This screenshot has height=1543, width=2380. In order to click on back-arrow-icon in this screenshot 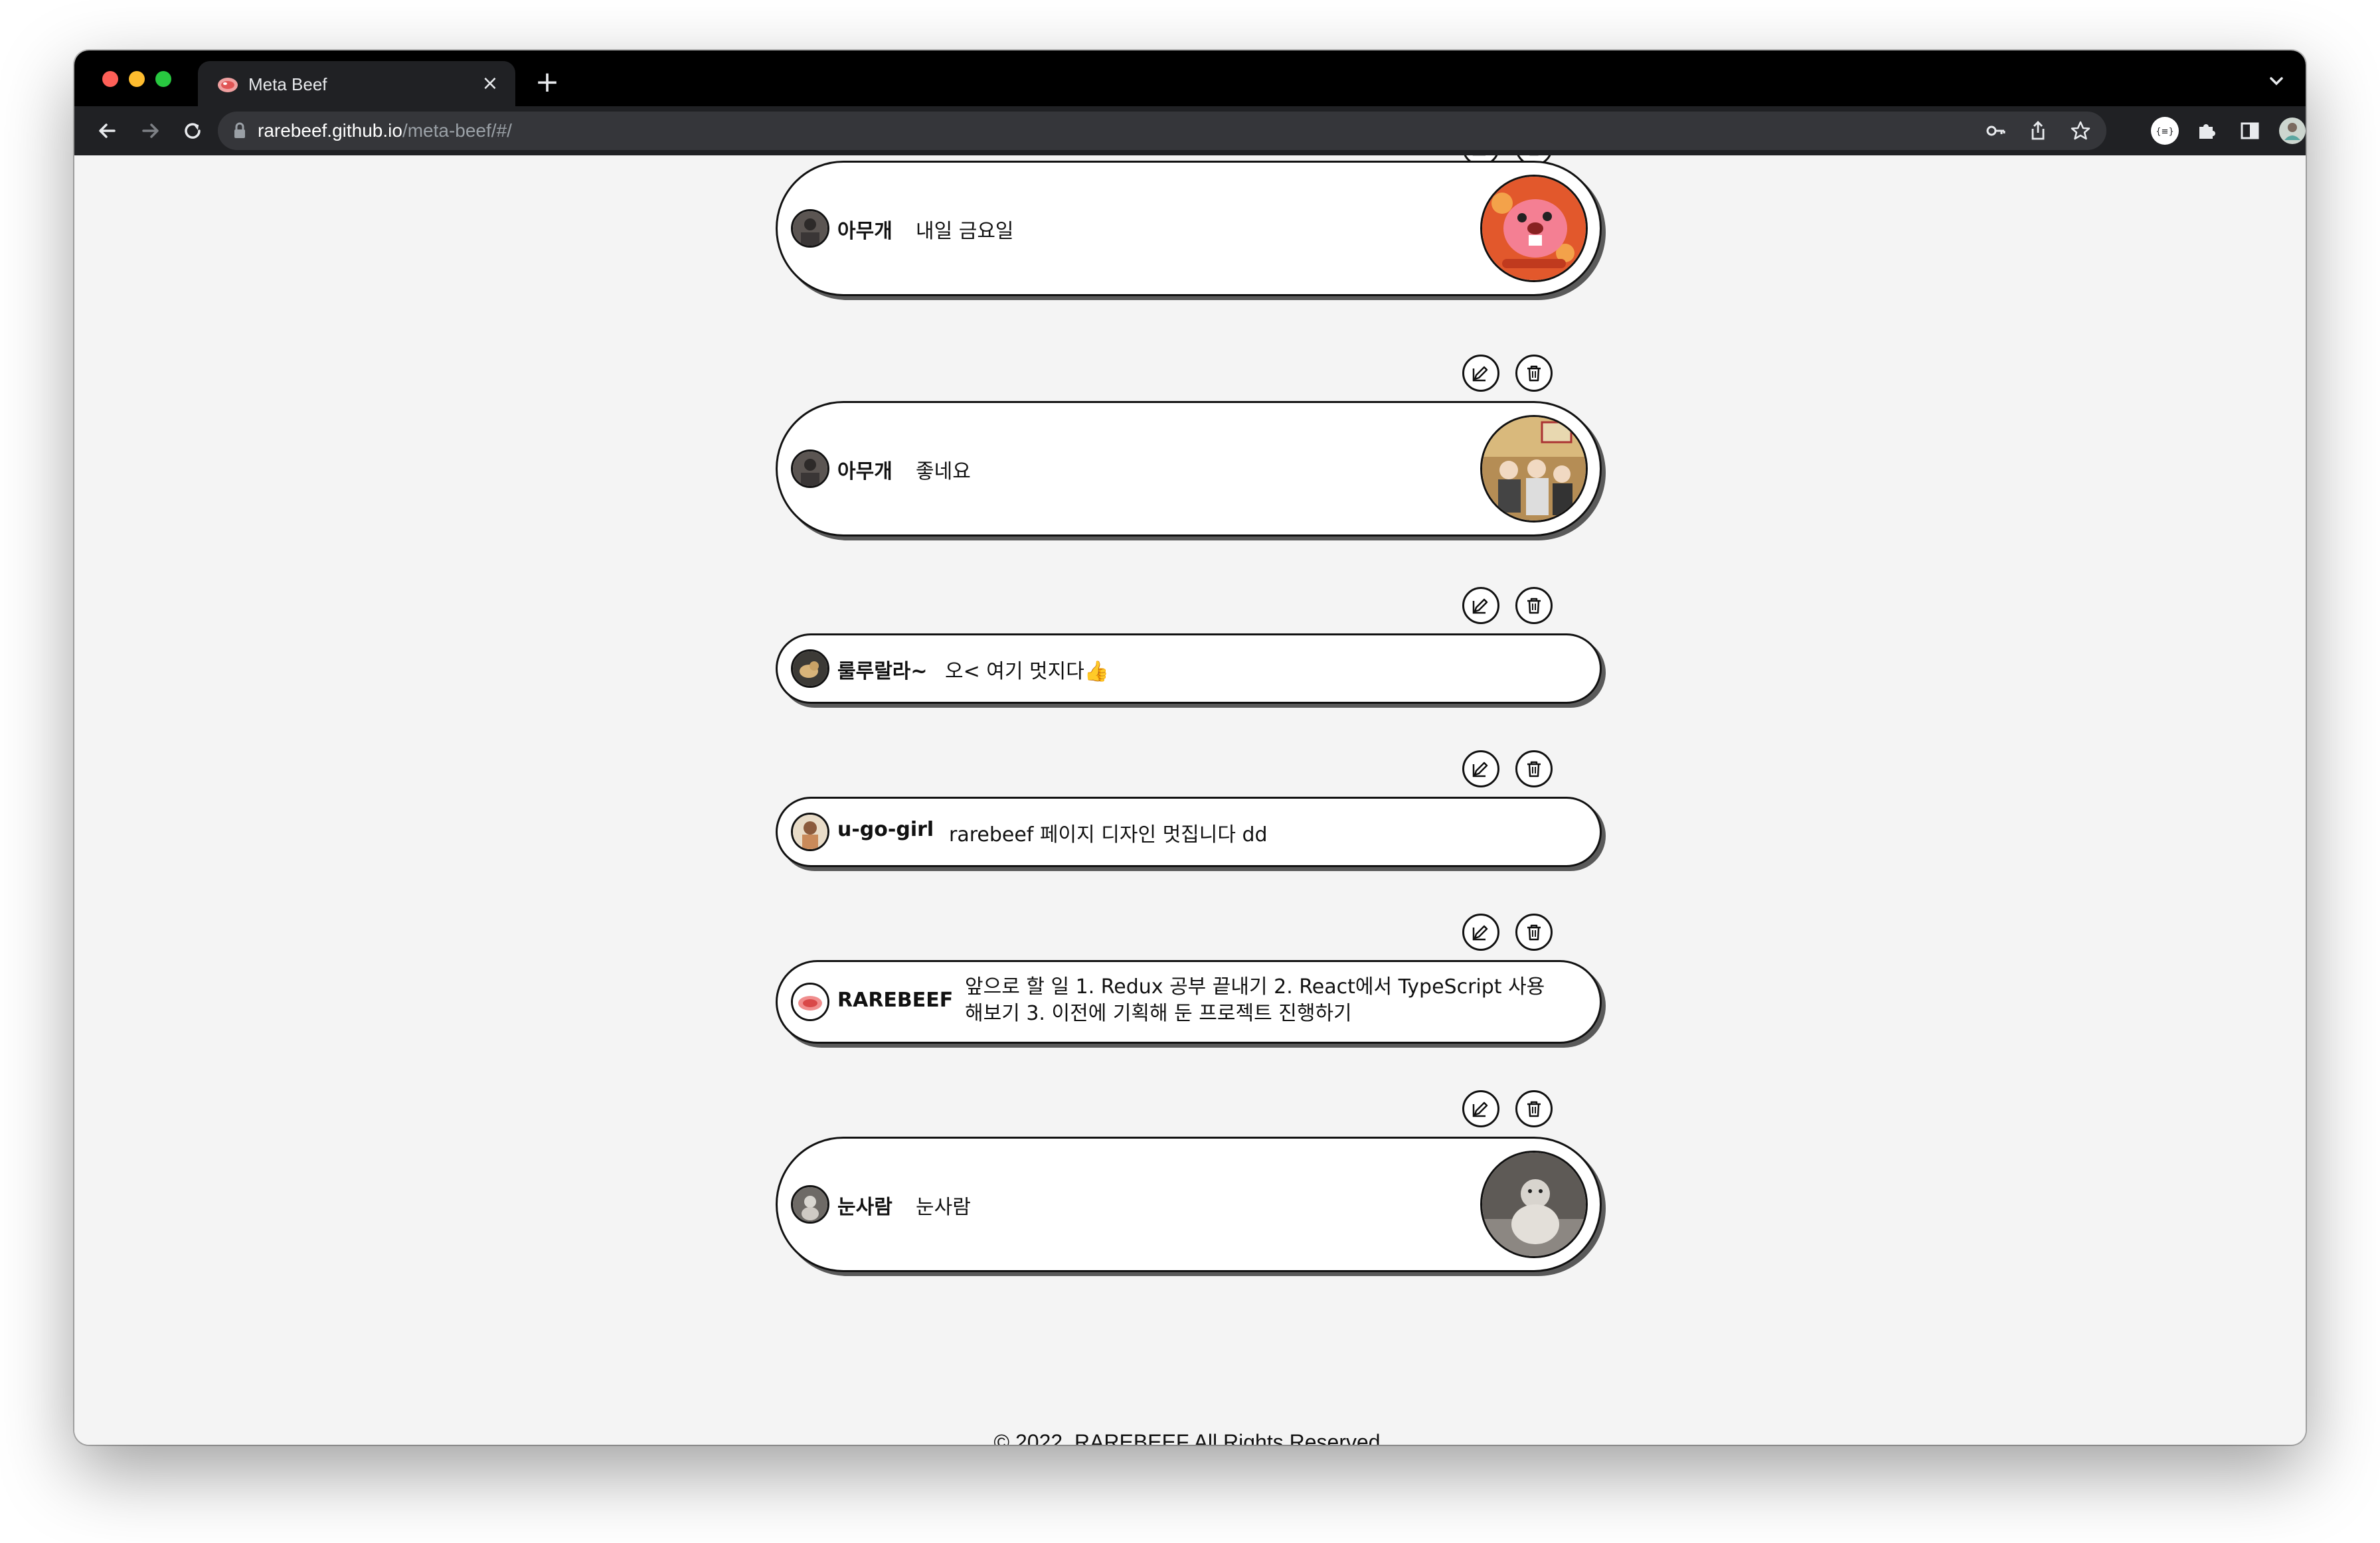, I will do `click(108, 131)`.